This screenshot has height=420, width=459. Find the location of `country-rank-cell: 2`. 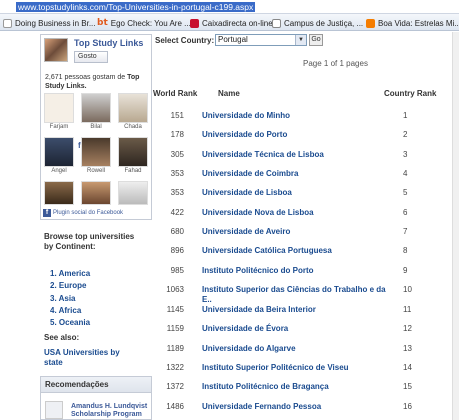

country-rank-cell: 2 is located at coordinates (405, 134).